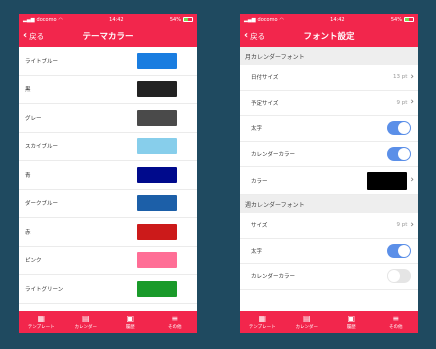 This screenshot has height=349, width=436. Describe the element at coordinates (108, 61) in the screenshot. I see `color-option-row: ライトブルー` at that location.